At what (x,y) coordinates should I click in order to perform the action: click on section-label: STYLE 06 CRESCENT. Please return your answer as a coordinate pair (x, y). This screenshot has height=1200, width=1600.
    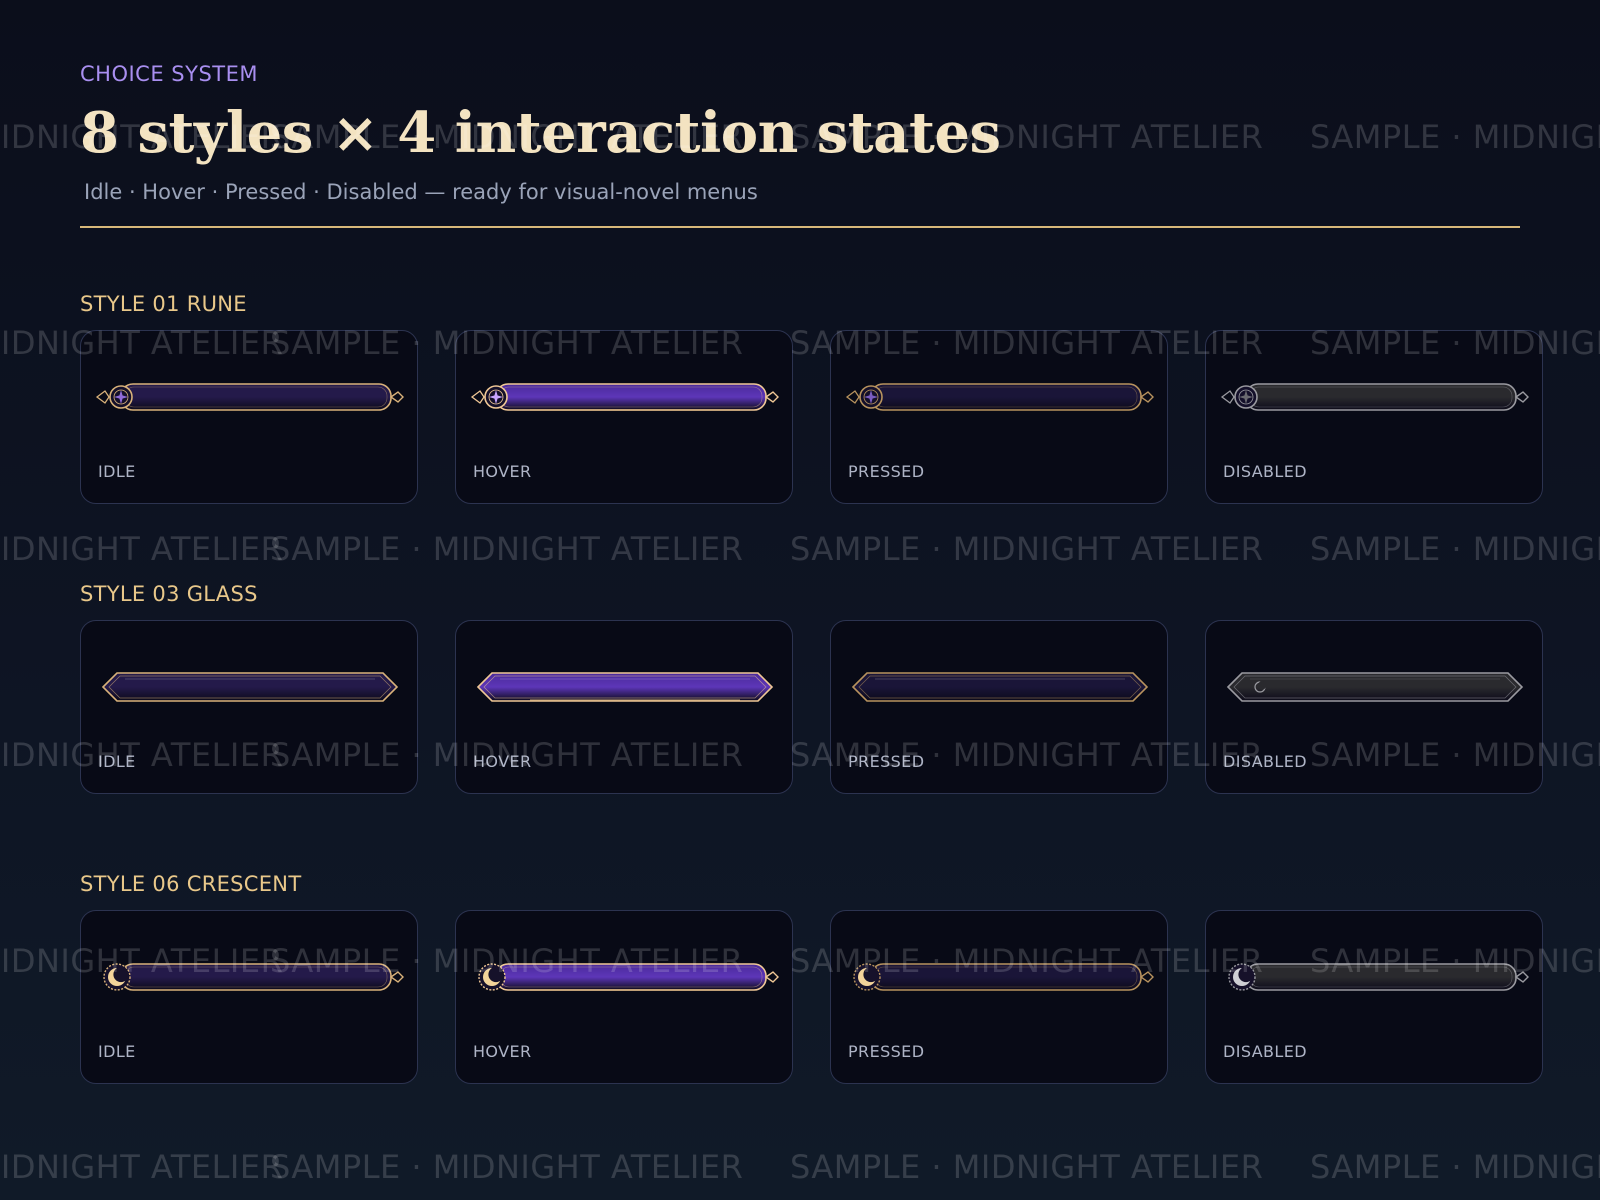
    Looking at the image, I should click on (191, 884).